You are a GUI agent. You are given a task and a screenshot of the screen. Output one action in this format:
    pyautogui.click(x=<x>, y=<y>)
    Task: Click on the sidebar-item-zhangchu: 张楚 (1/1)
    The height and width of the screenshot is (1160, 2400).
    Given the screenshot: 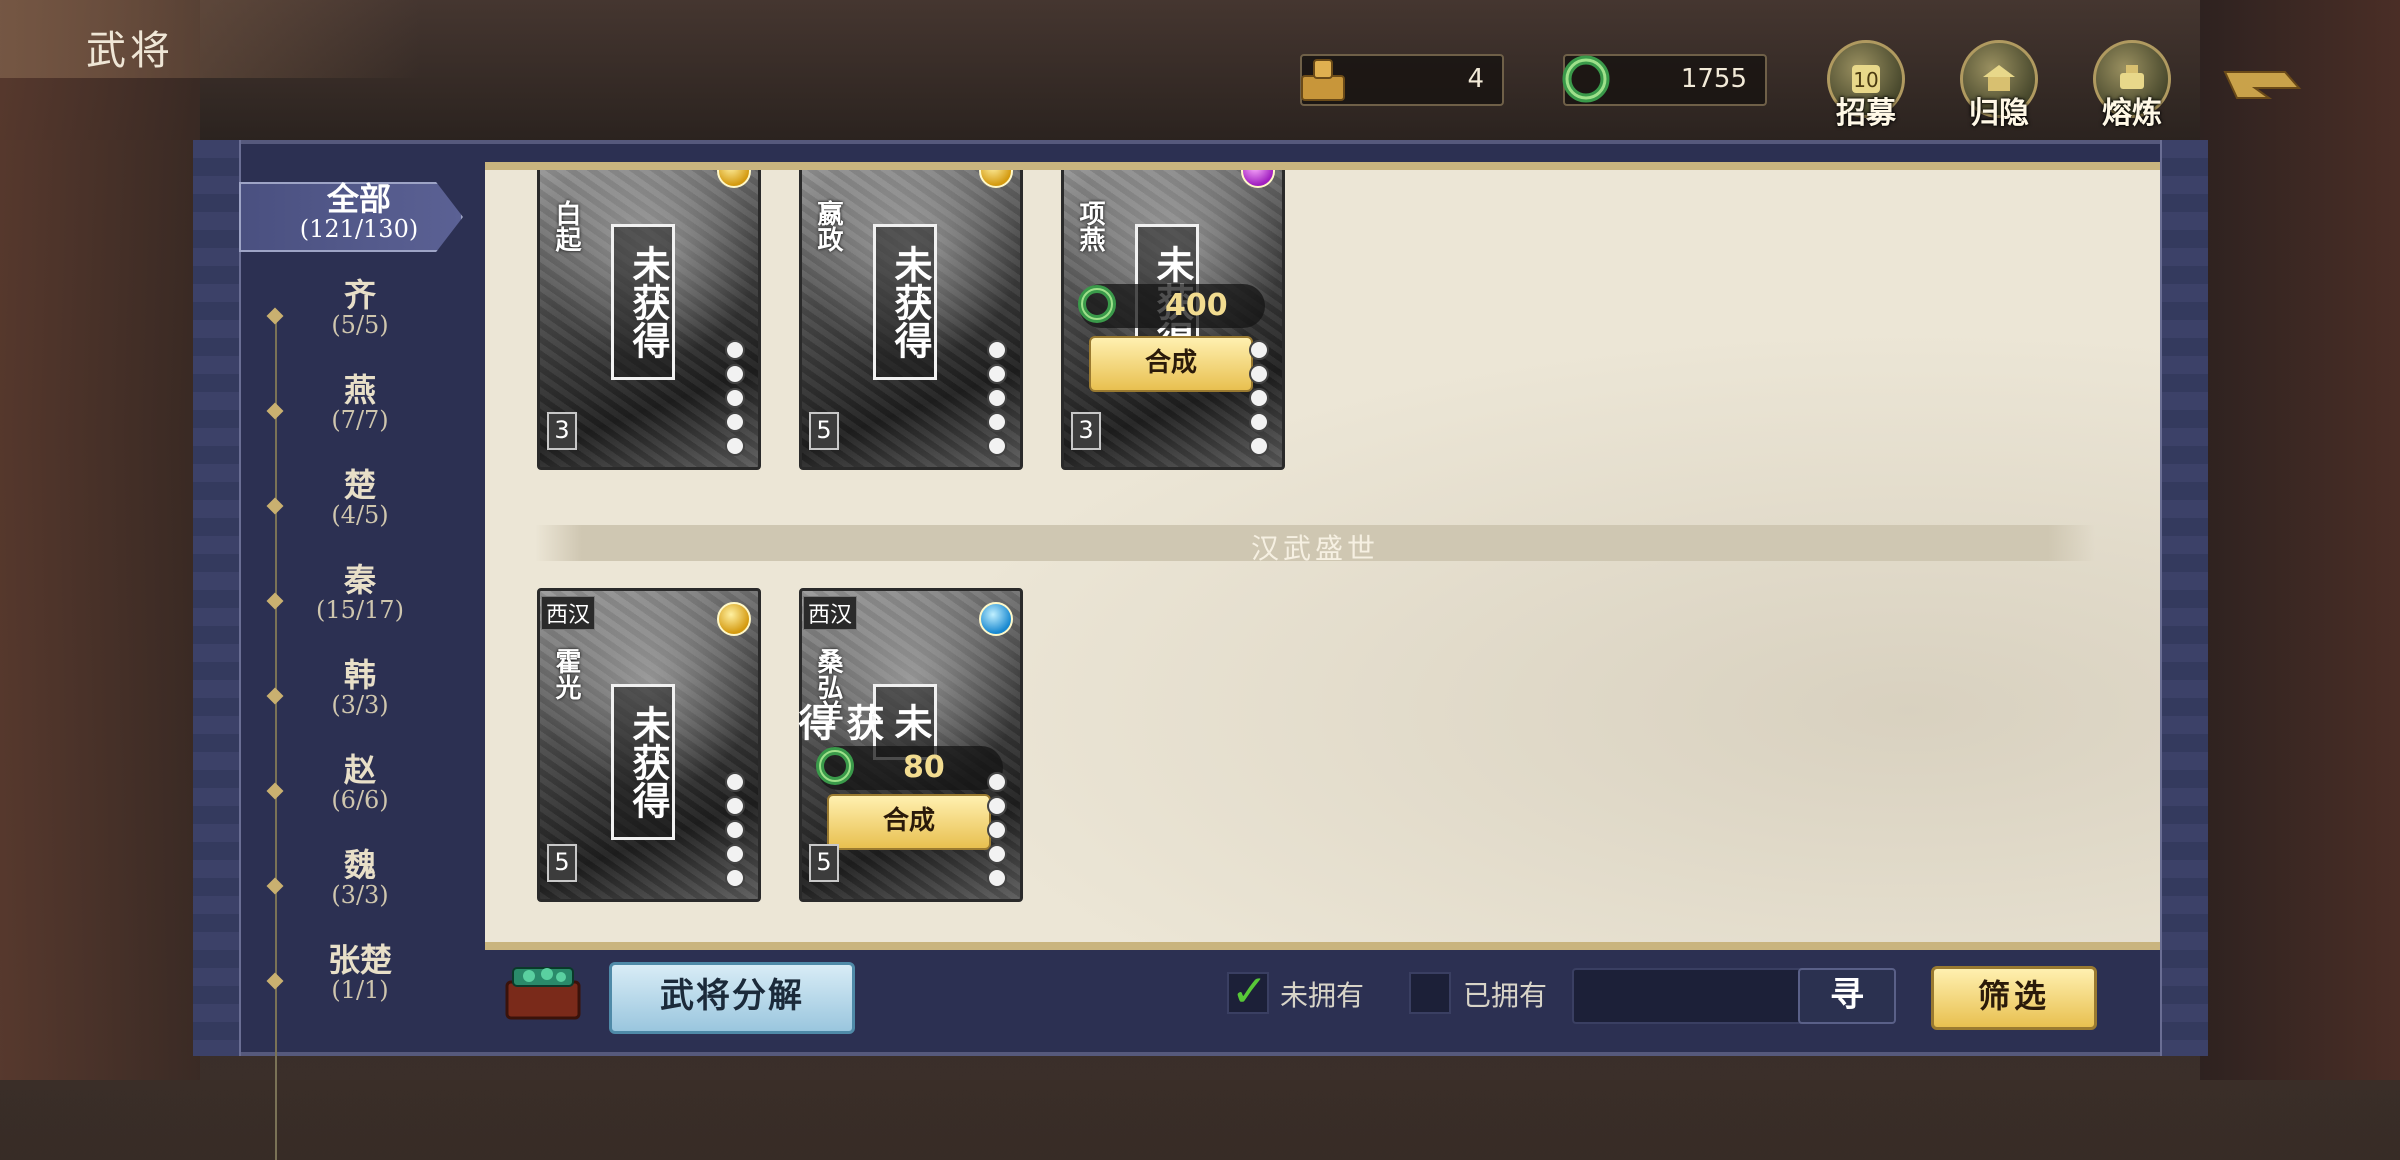 What is the action you would take?
    pyautogui.click(x=360, y=983)
    